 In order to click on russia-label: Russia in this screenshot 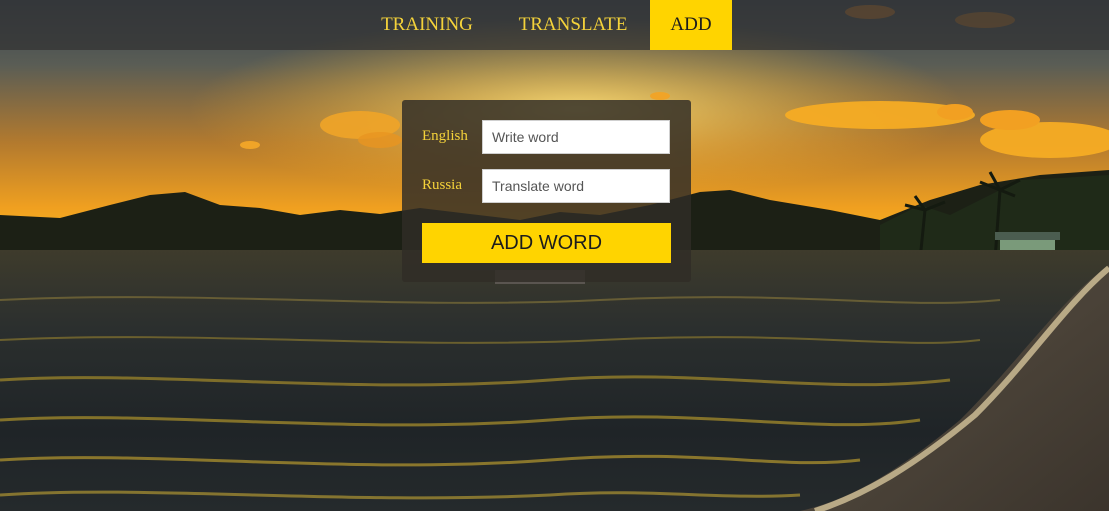, I will do `click(442, 185)`.